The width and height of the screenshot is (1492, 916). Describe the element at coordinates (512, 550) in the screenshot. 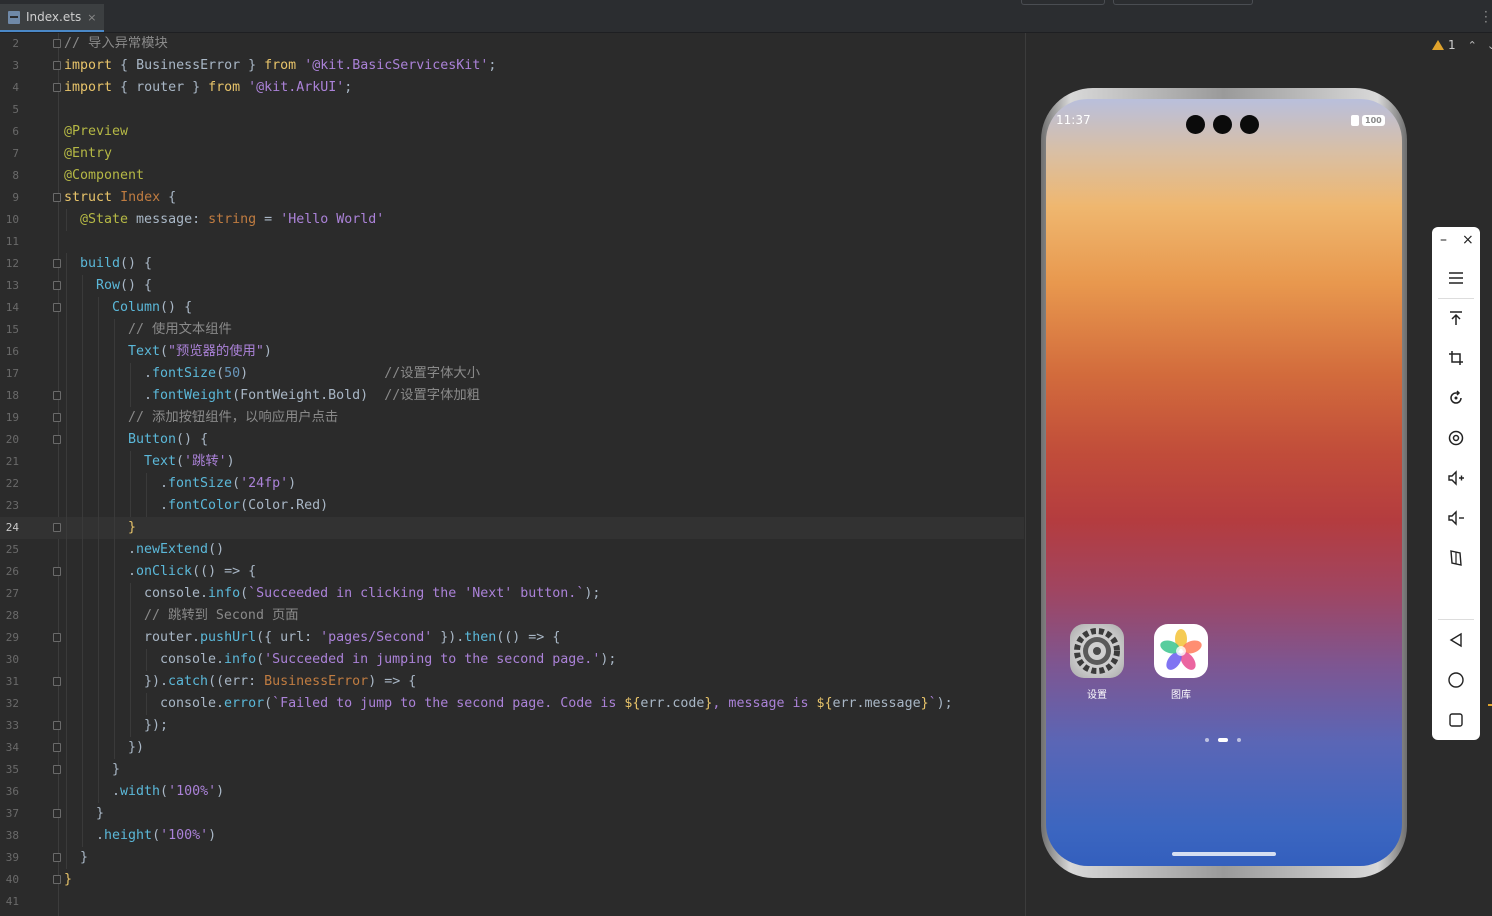

I see `code-line: 25 .newExtend()` at that location.